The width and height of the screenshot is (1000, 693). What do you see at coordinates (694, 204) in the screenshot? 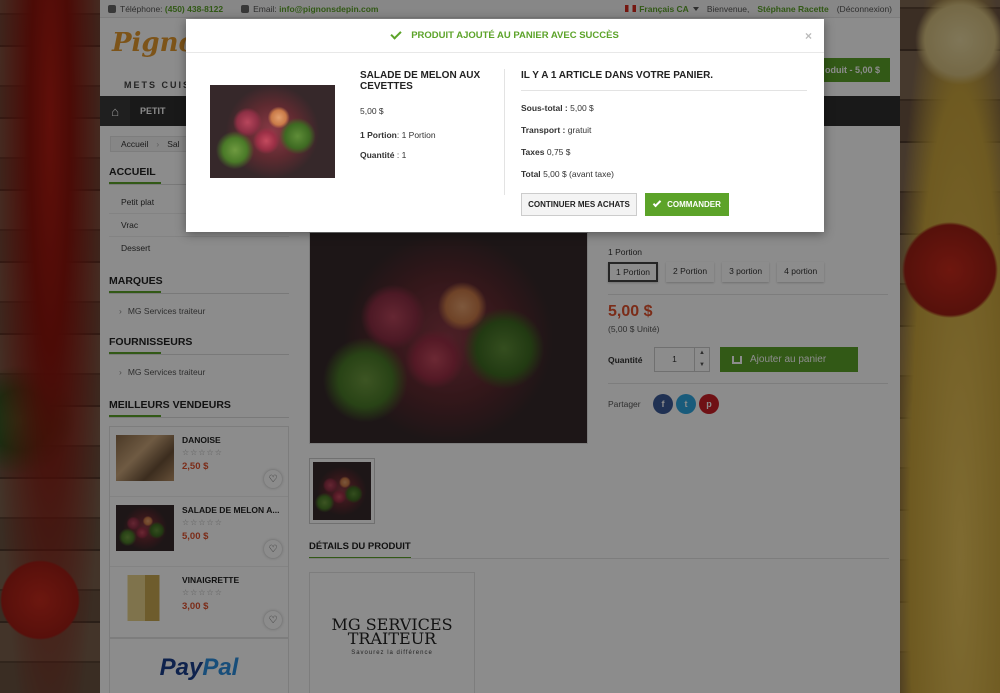
I see `checkout-label: COMMANDER` at bounding box center [694, 204].